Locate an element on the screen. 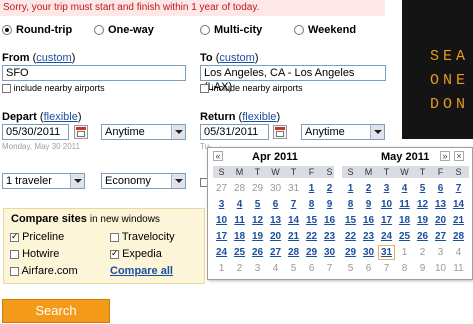 The height and width of the screenshot is (324, 473). compare-site-airfare: Airfare.com is located at coordinates (44, 271).